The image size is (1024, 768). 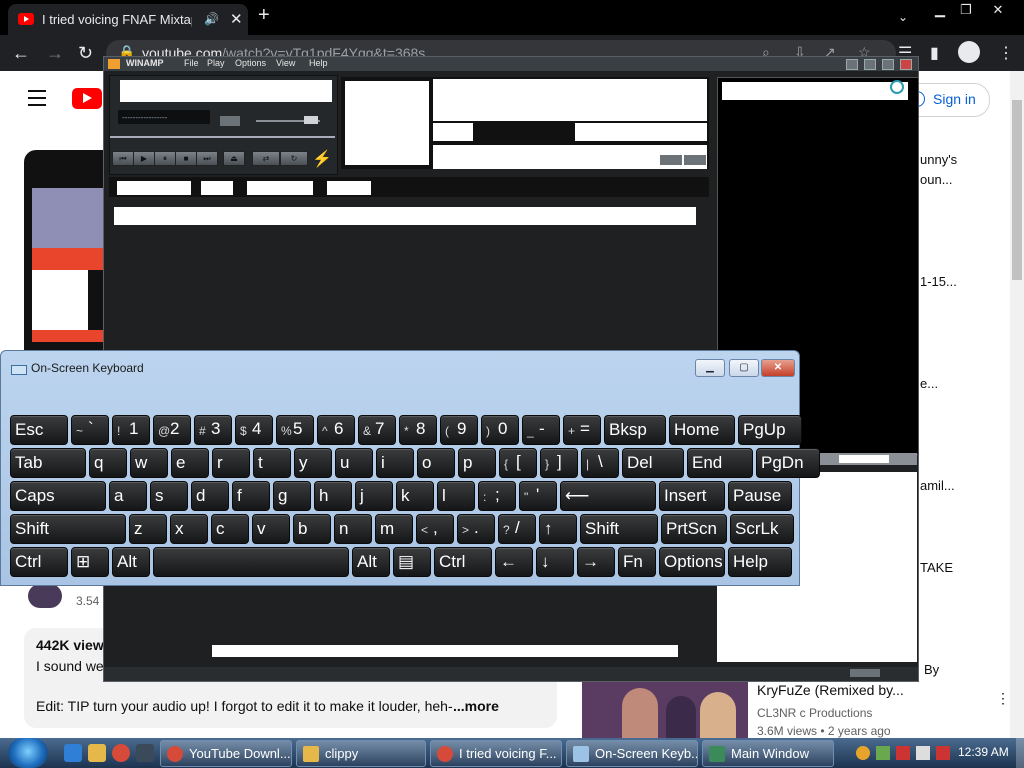 I want to click on playlist-scroll-thumb, so click(x=864, y=459).